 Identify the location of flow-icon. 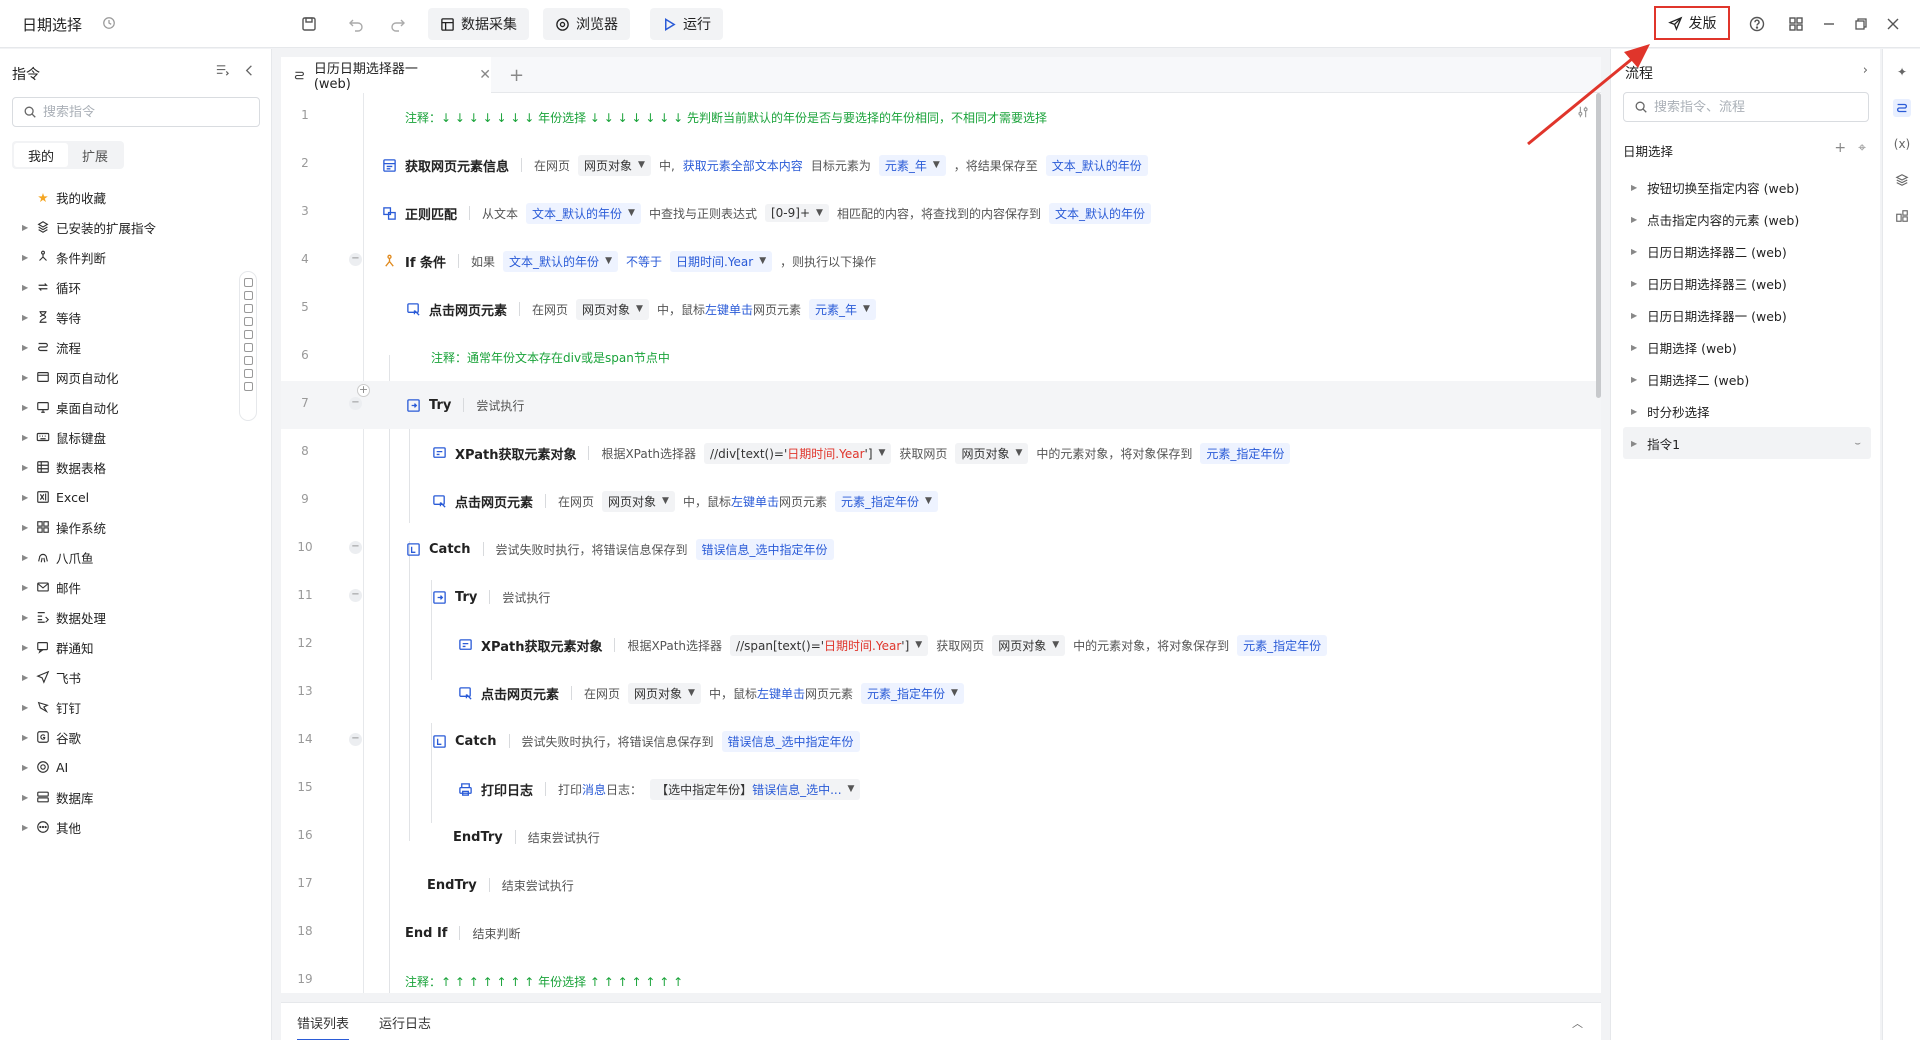
(1902, 108).